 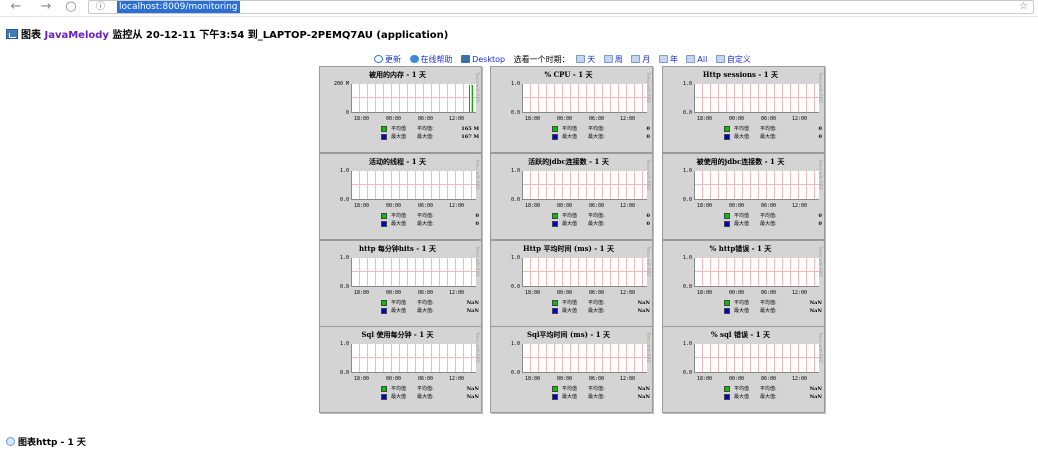 I want to click on avg-value: NaN, so click(x=643, y=303).